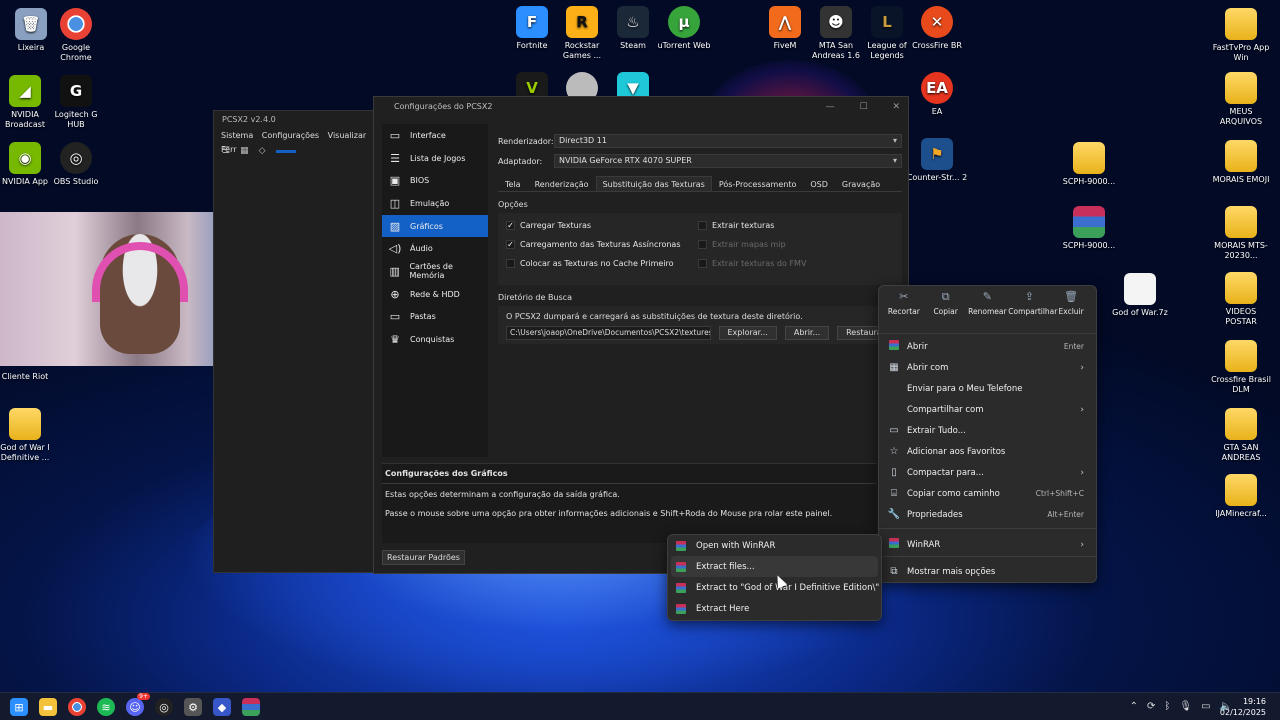 The image size is (1280, 720). Describe the element at coordinates (904, 312) in the screenshot. I see `cut-button: ✂ Recortar` at that location.